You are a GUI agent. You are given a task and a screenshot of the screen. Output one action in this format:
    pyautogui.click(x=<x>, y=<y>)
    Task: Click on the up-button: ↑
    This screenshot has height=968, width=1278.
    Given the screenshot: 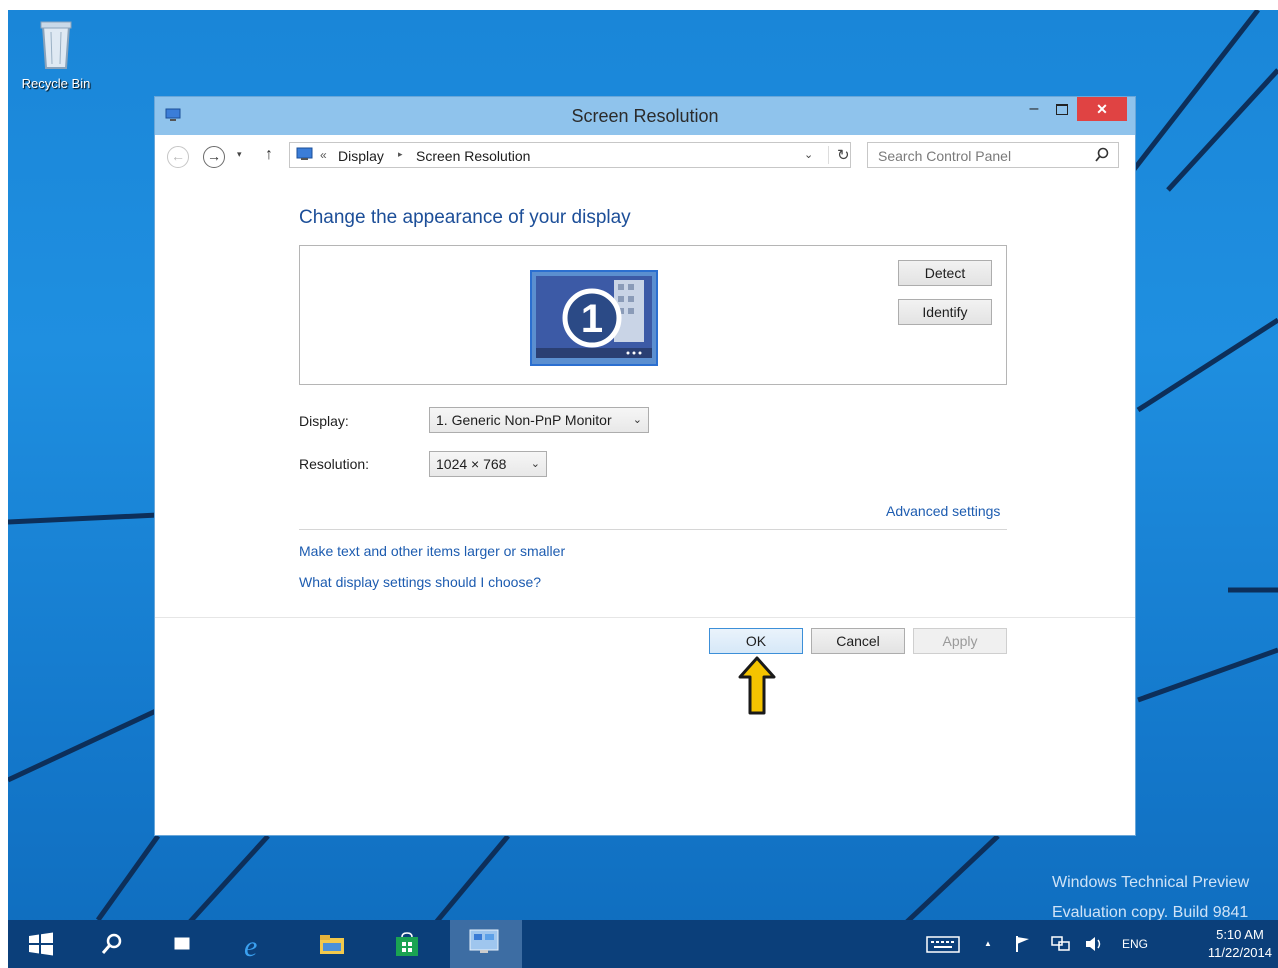 What is the action you would take?
    pyautogui.click(x=269, y=155)
    